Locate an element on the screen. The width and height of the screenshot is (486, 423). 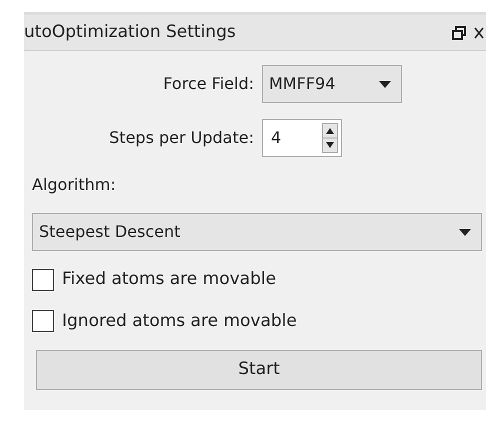
checkbox-option: Fixed atoms are movable is located at coordinates (257, 279).